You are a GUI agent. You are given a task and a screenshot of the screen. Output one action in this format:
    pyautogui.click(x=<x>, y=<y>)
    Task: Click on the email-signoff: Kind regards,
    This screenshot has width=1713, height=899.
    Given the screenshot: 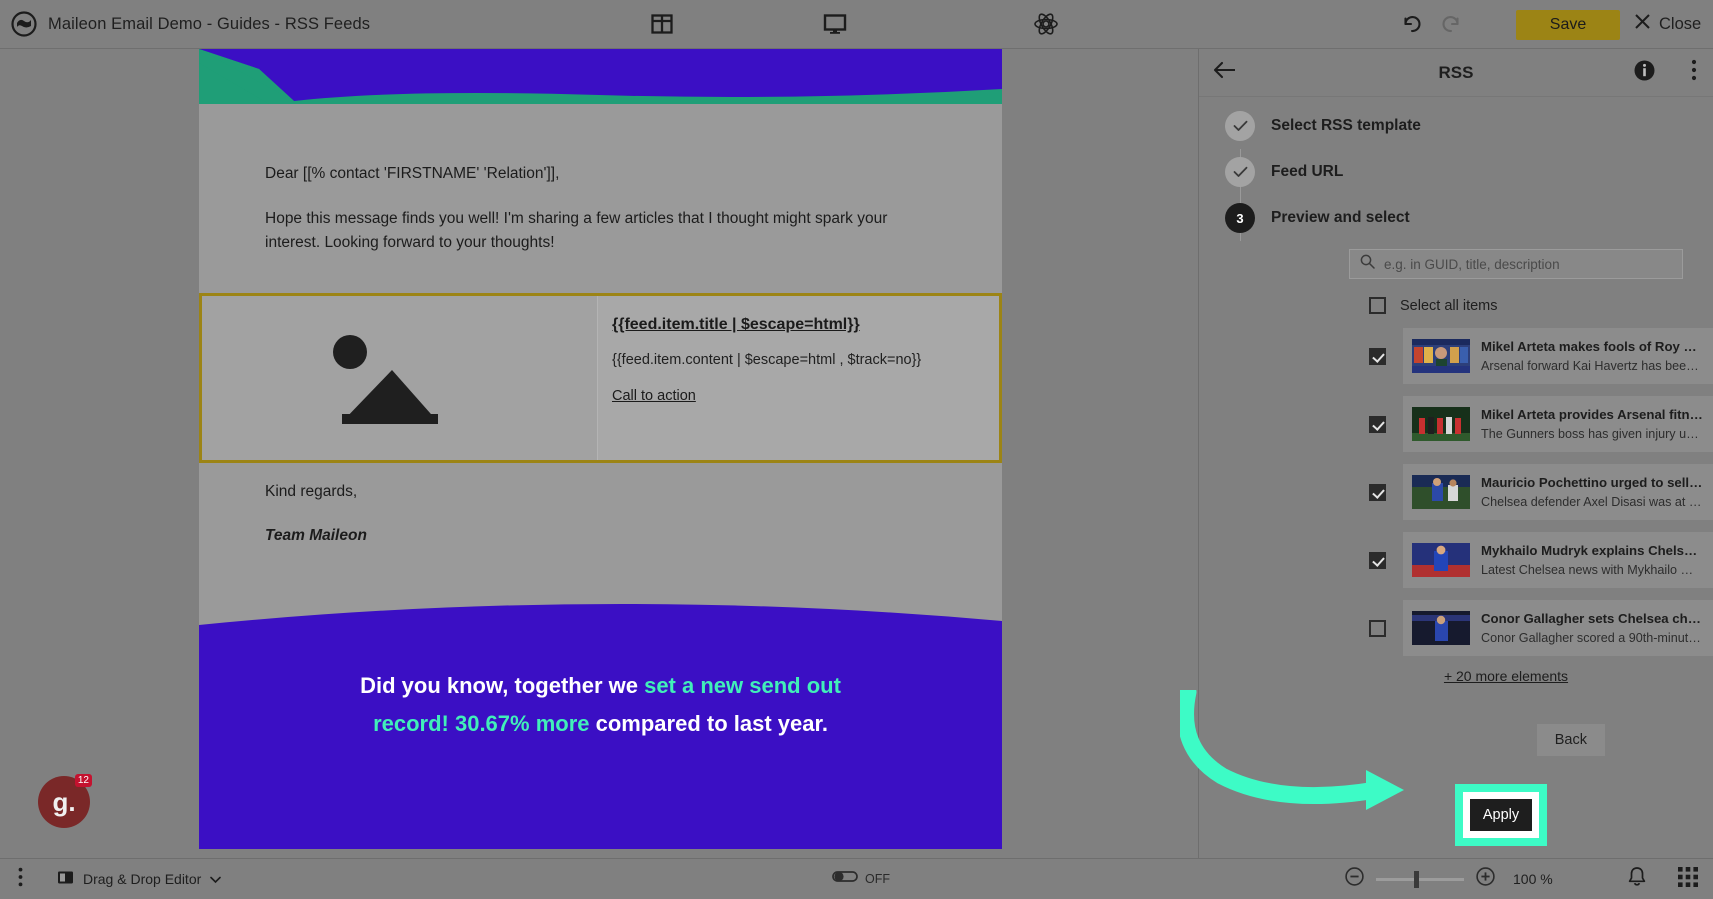 What is the action you would take?
    pyautogui.click(x=311, y=491)
    